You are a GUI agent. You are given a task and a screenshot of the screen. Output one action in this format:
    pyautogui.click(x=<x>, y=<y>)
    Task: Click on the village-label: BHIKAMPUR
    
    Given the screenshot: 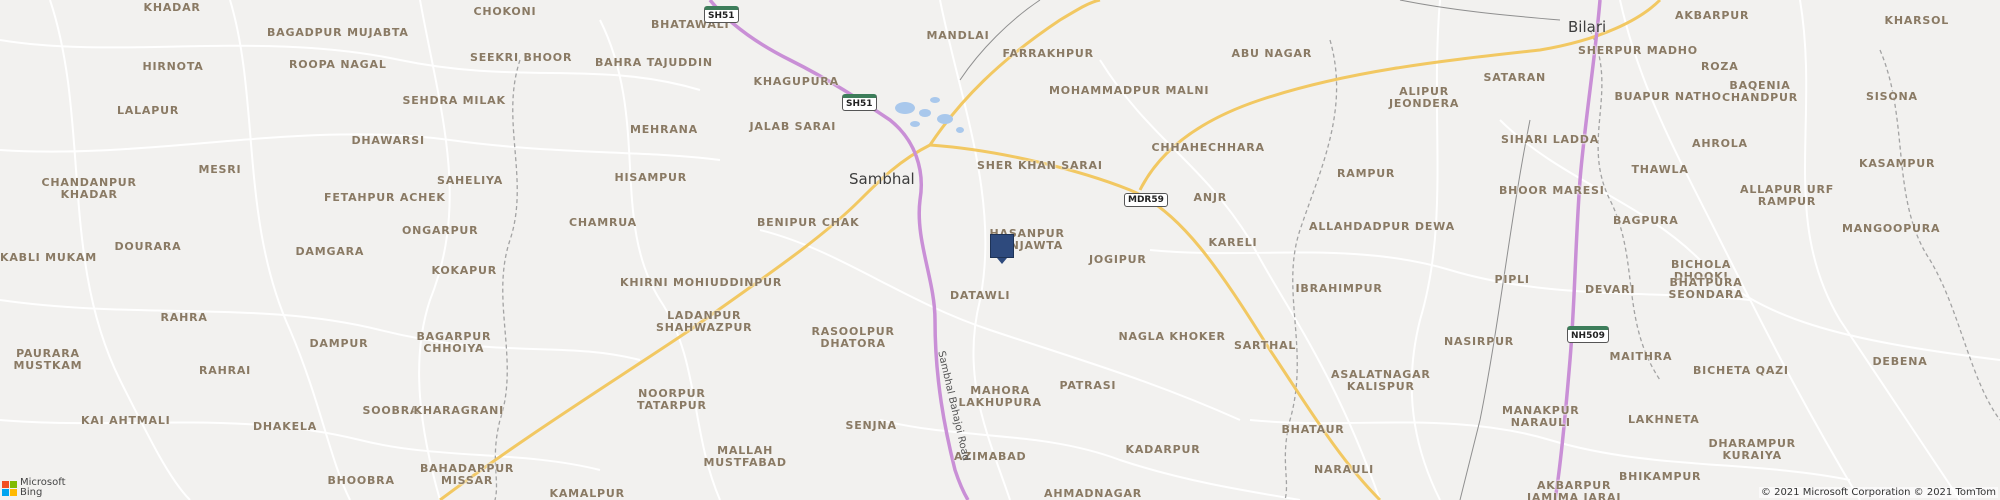 What is the action you would take?
    pyautogui.click(x=1660, y=476)
    